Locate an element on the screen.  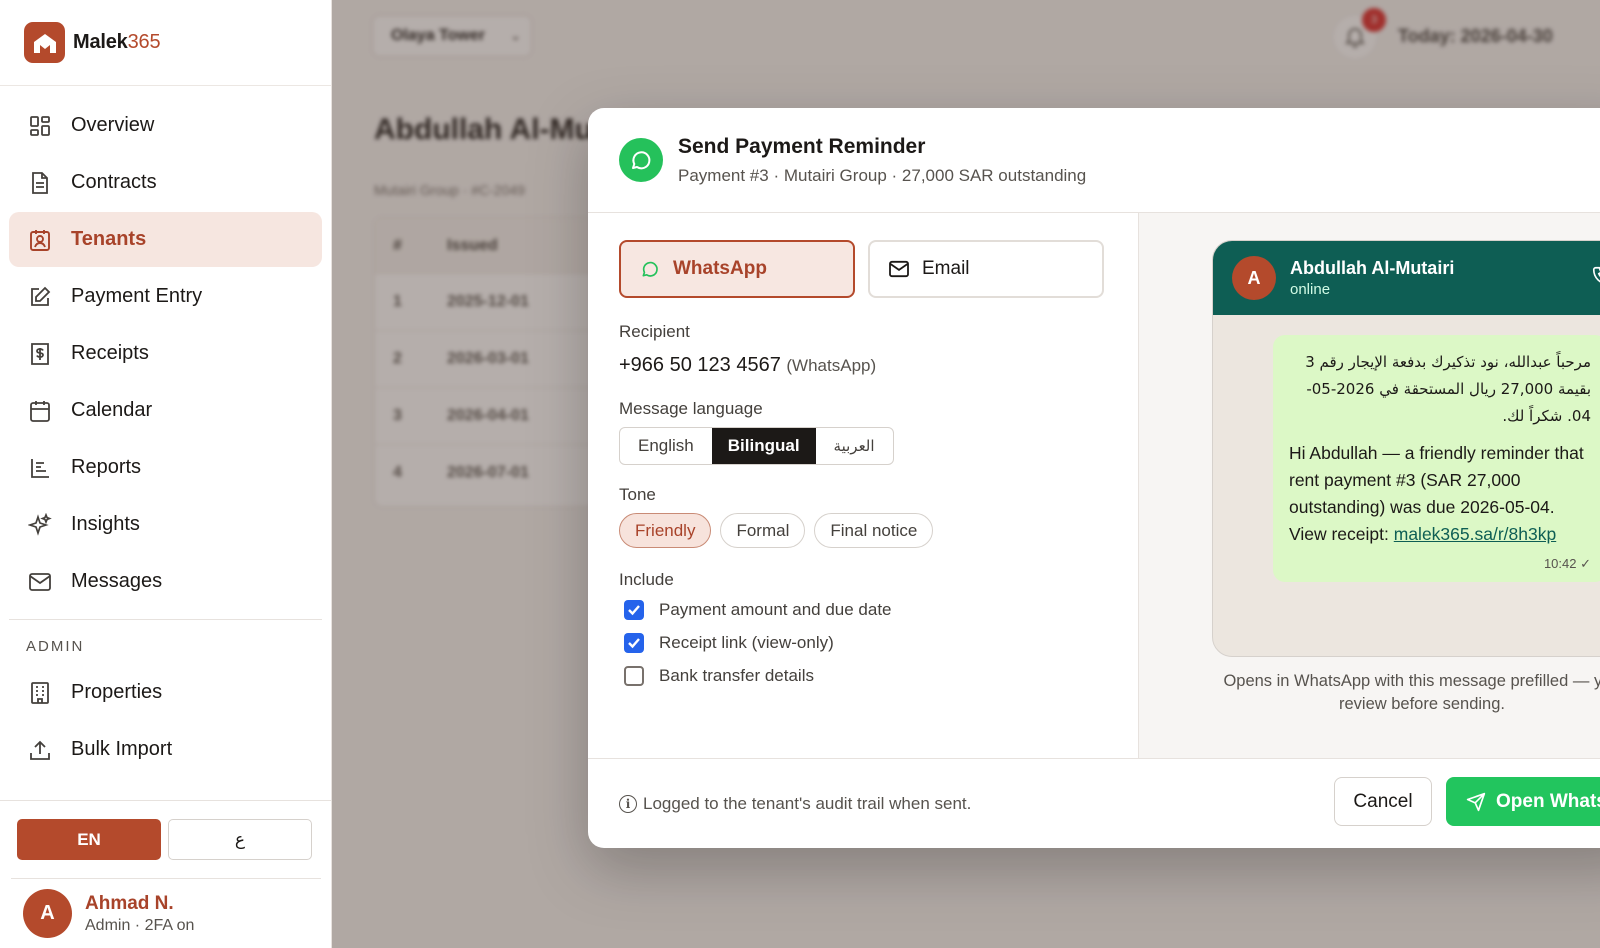
checkbox-label: Payment amount and due date is located at coordinates (775, 609).